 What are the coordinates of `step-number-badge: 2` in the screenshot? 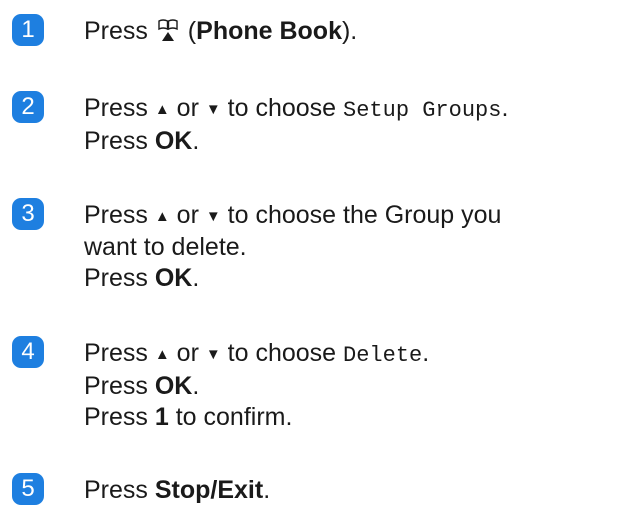 It's located at (28, 107).